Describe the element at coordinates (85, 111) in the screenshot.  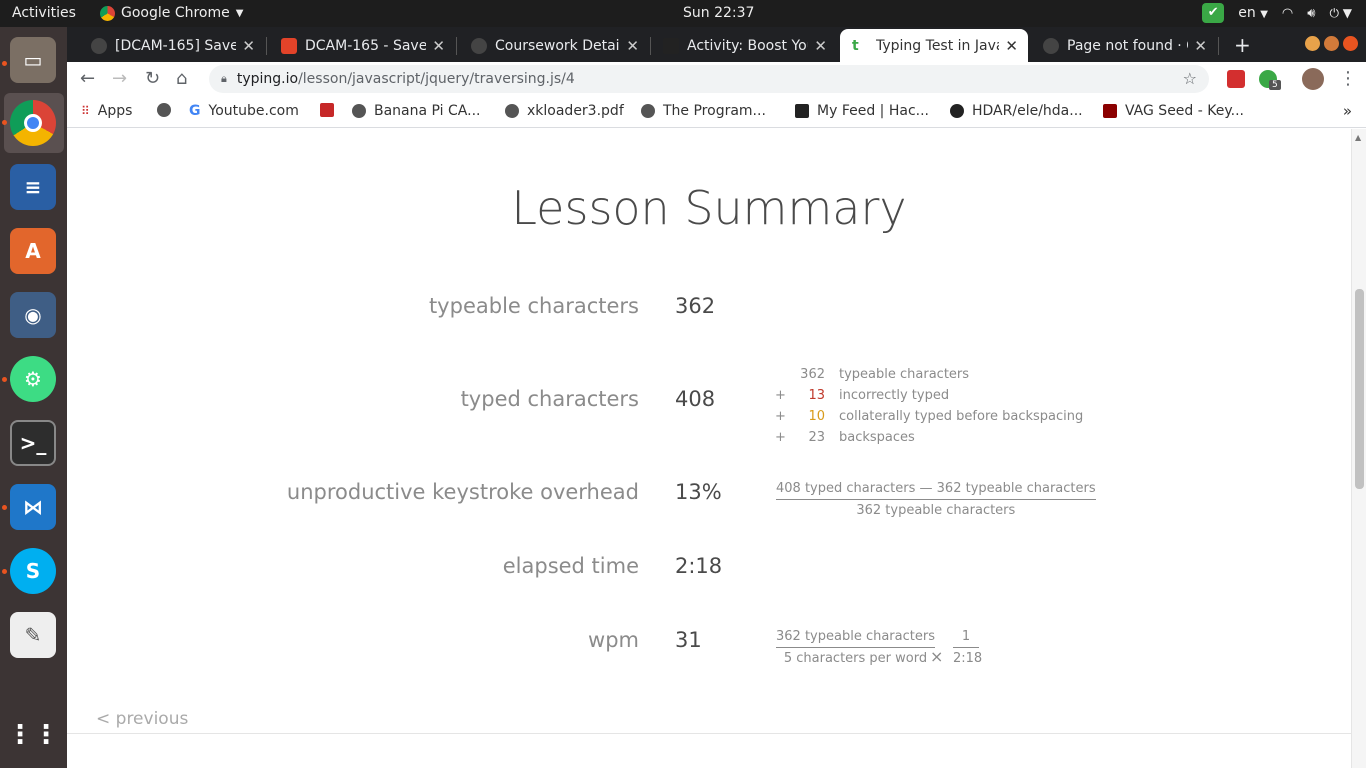
I see `apps-grid-icon: ⠿` at that location.